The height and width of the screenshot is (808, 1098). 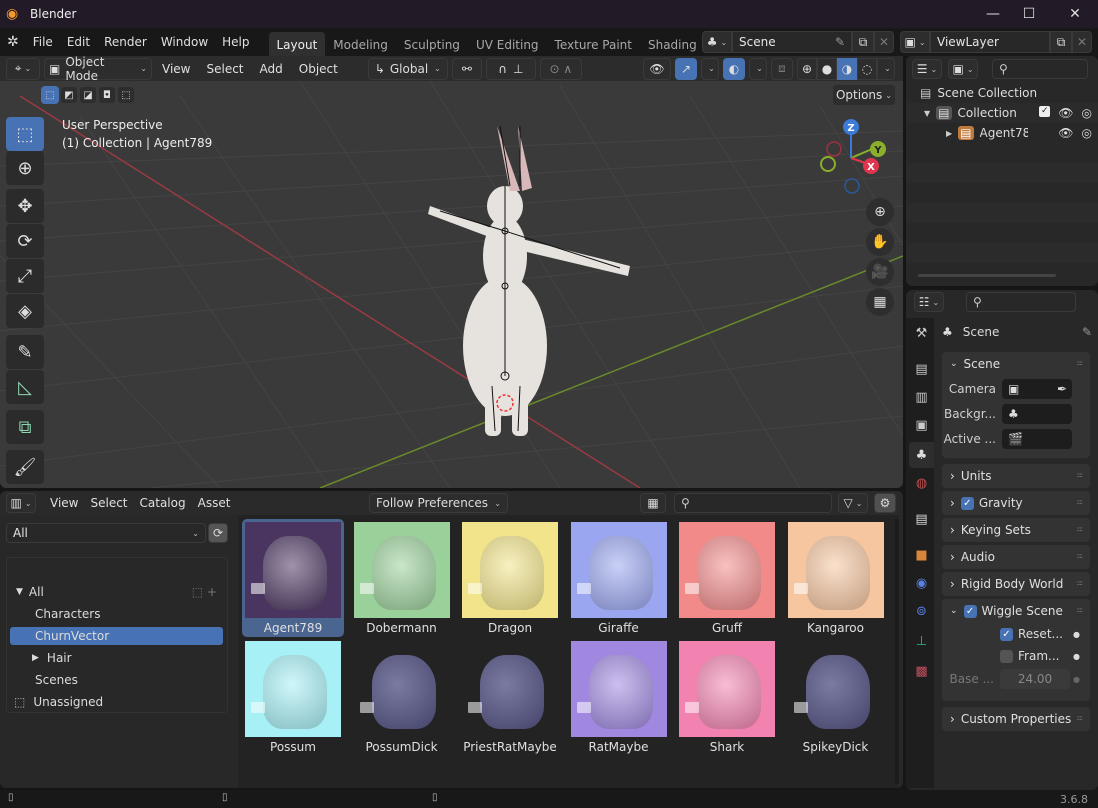 I want to click on asset-tile: Possum, so click(x=293, y=697).